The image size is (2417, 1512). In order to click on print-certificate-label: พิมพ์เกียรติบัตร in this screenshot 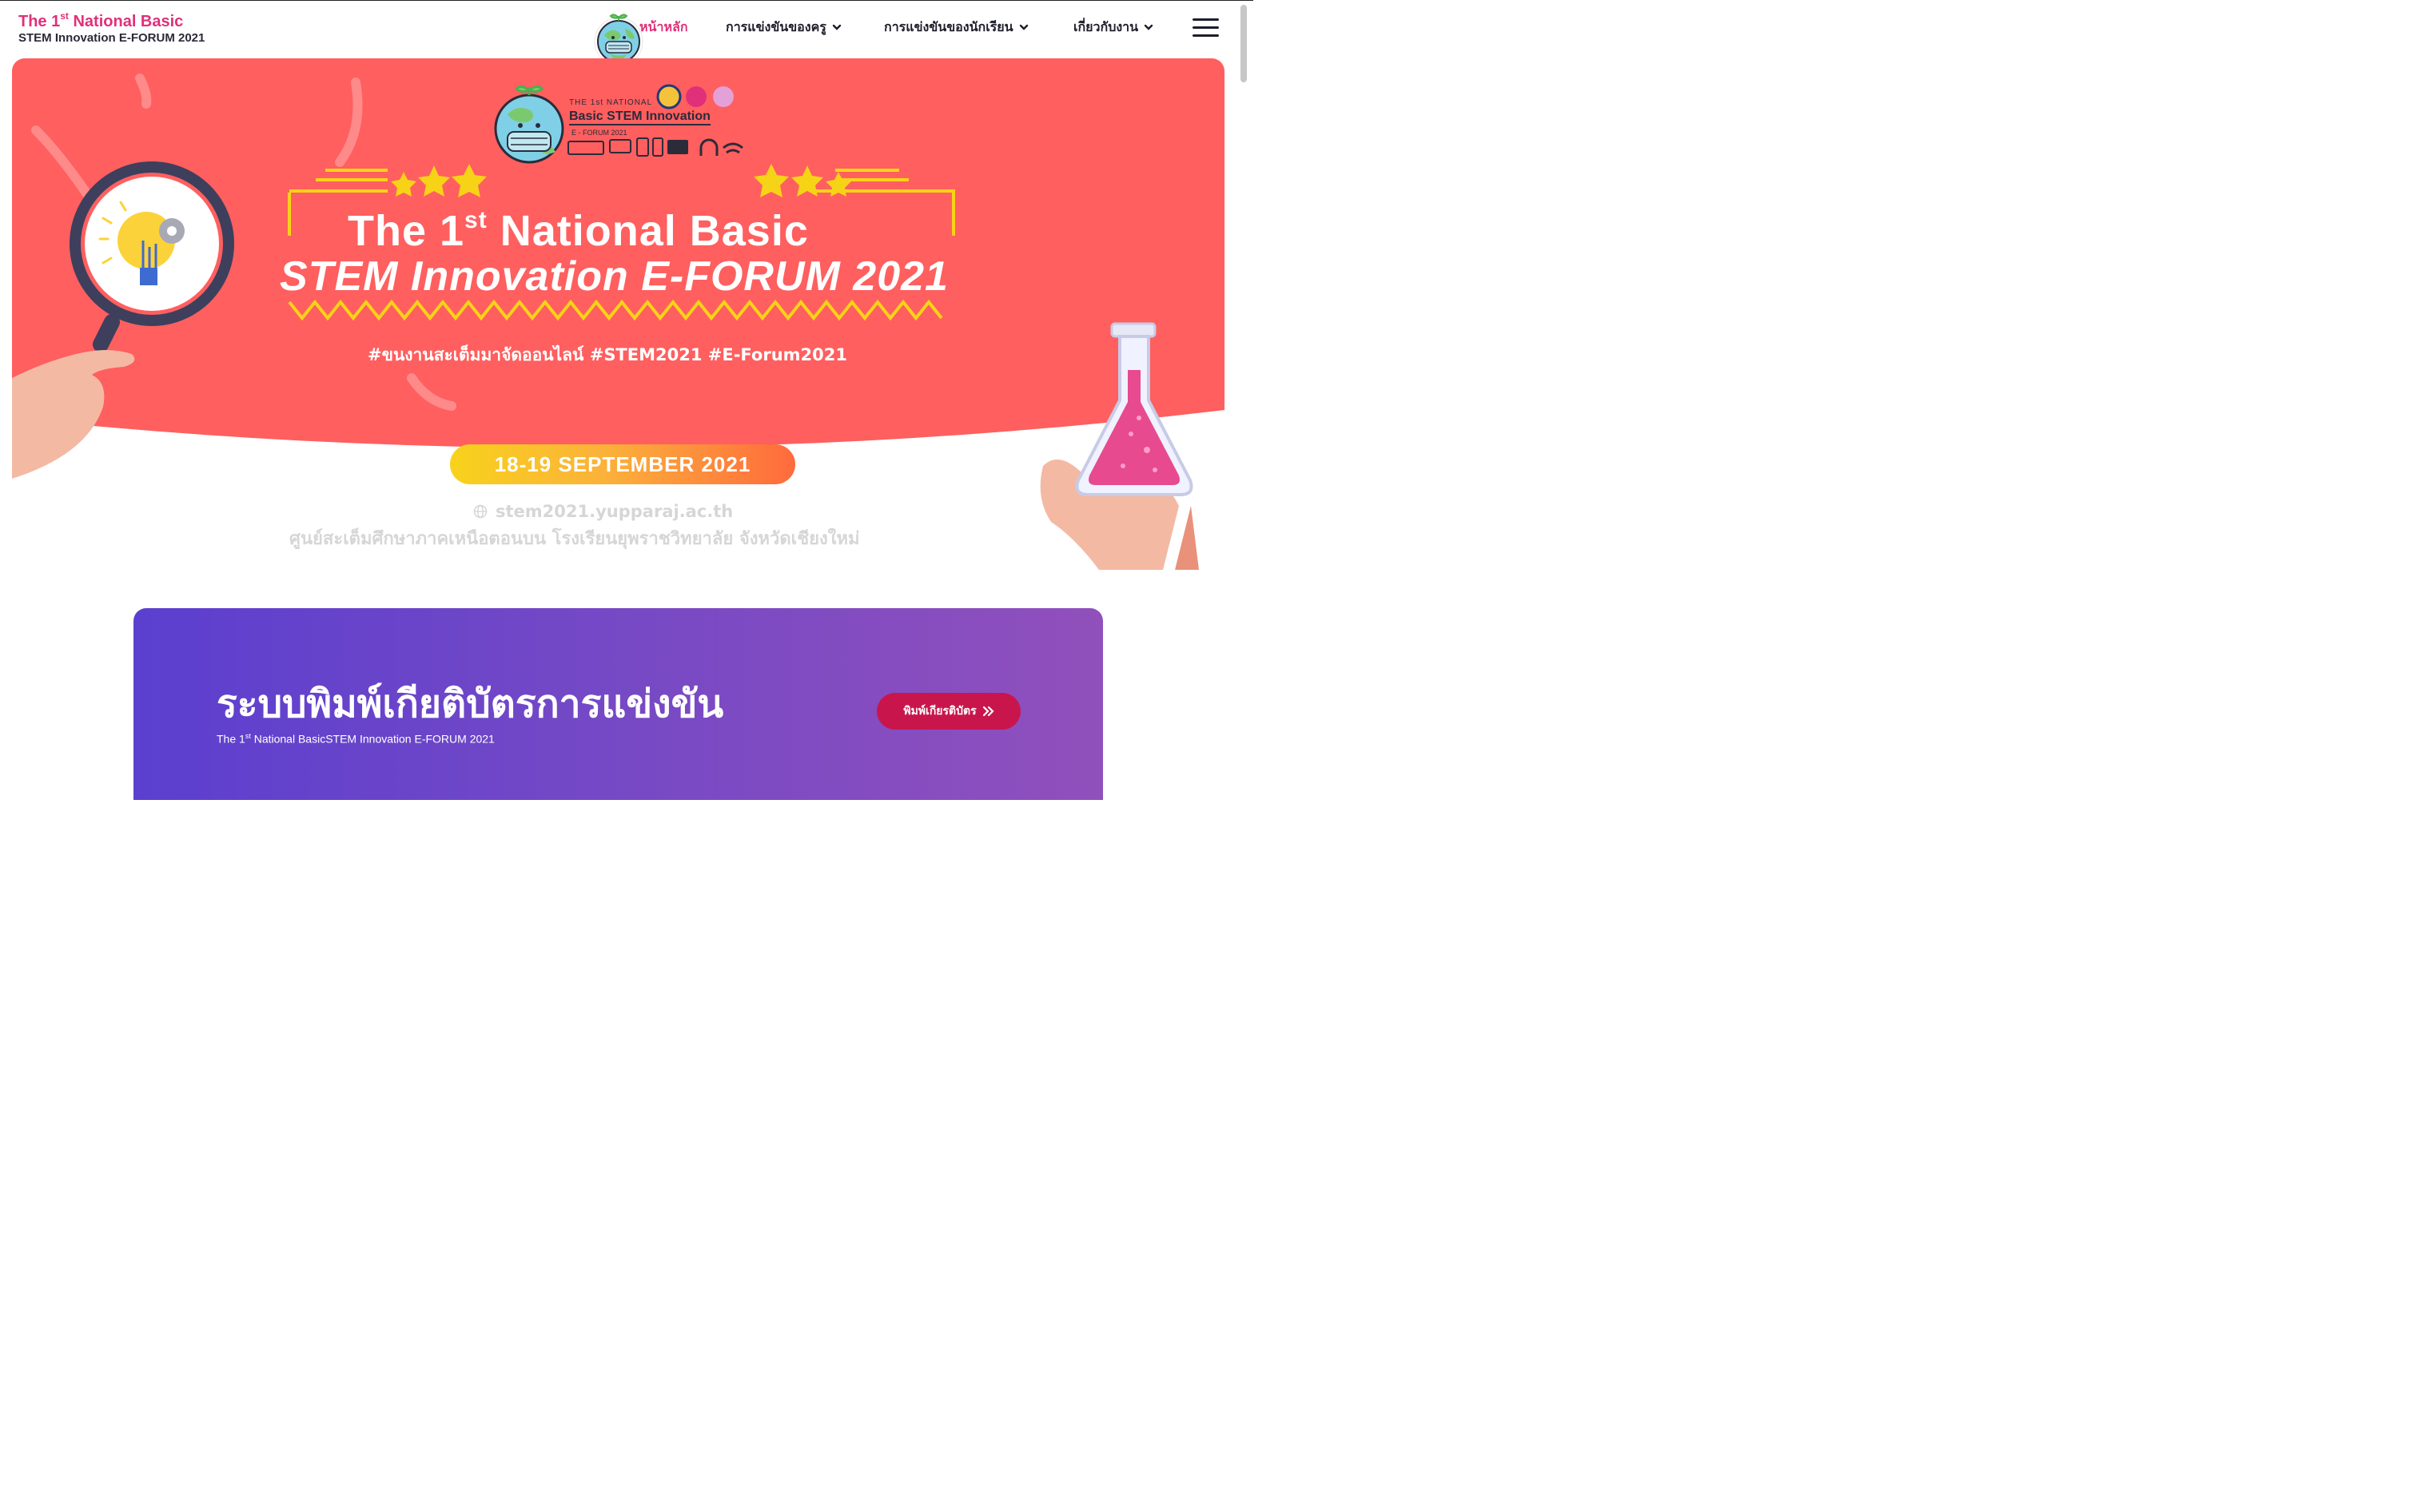, I will do `click(940, 711)`.